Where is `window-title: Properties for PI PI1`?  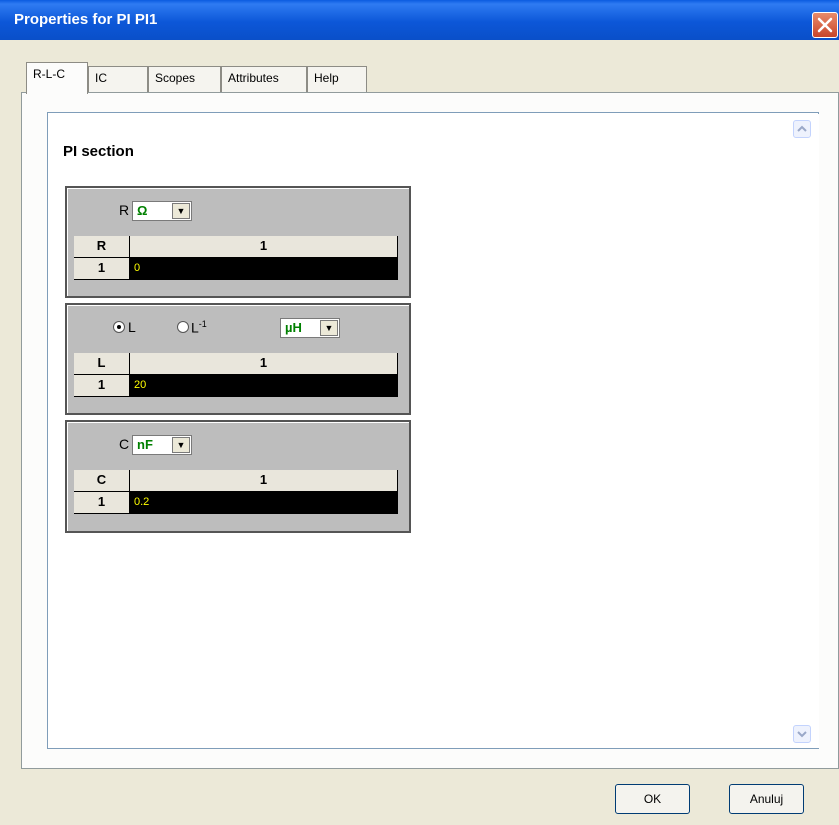 window-title: Properties for PI PI1 is located at coordinates (86, 19).